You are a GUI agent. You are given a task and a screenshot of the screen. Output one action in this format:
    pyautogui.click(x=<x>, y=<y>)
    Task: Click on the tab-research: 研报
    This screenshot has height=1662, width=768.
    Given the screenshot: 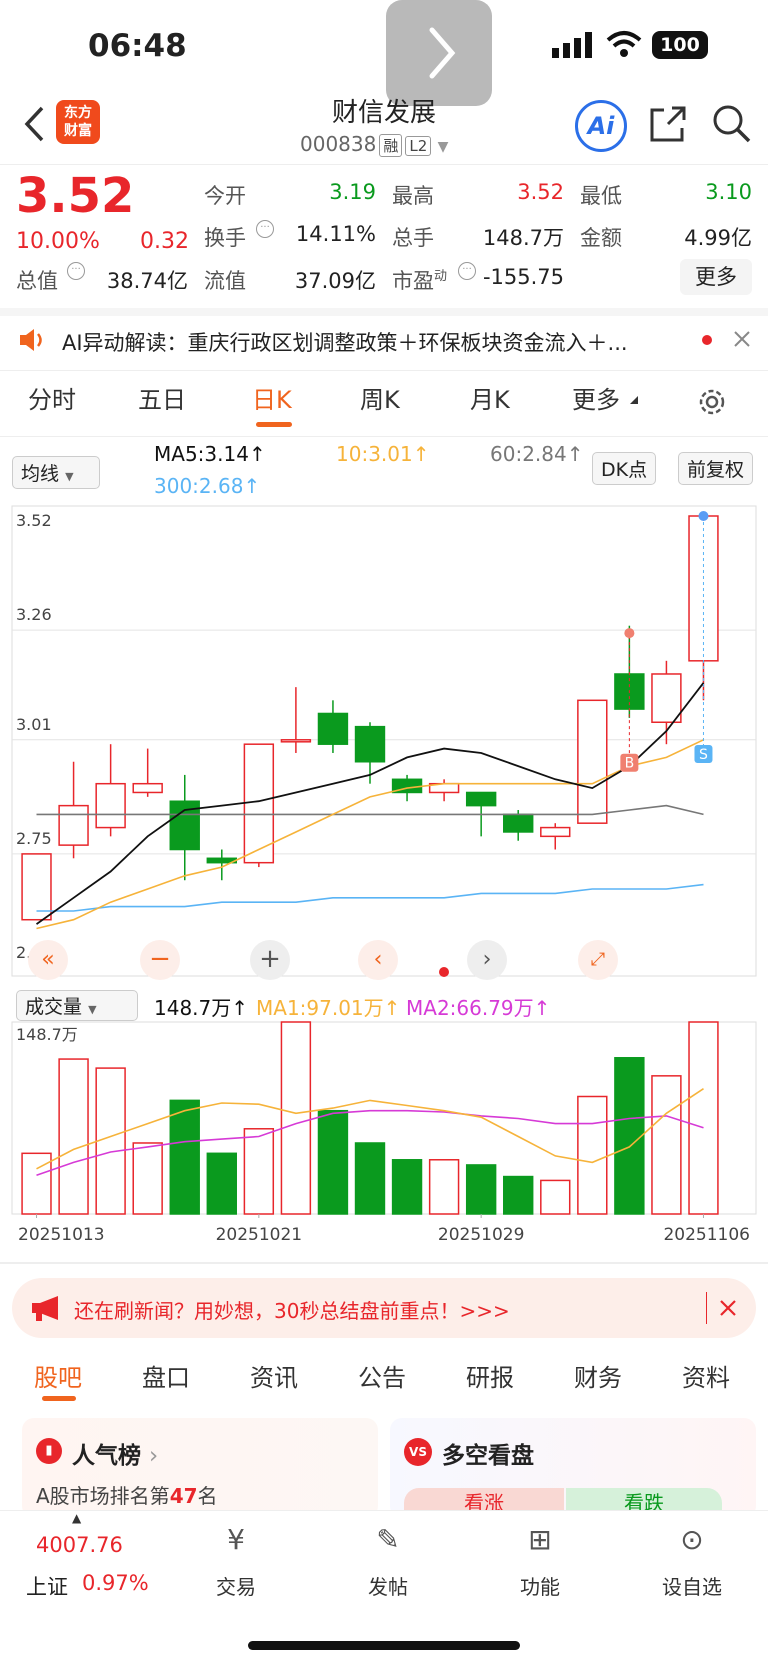 What is the action you would take?
    pyautogui.click(x=490, y=1375)
    